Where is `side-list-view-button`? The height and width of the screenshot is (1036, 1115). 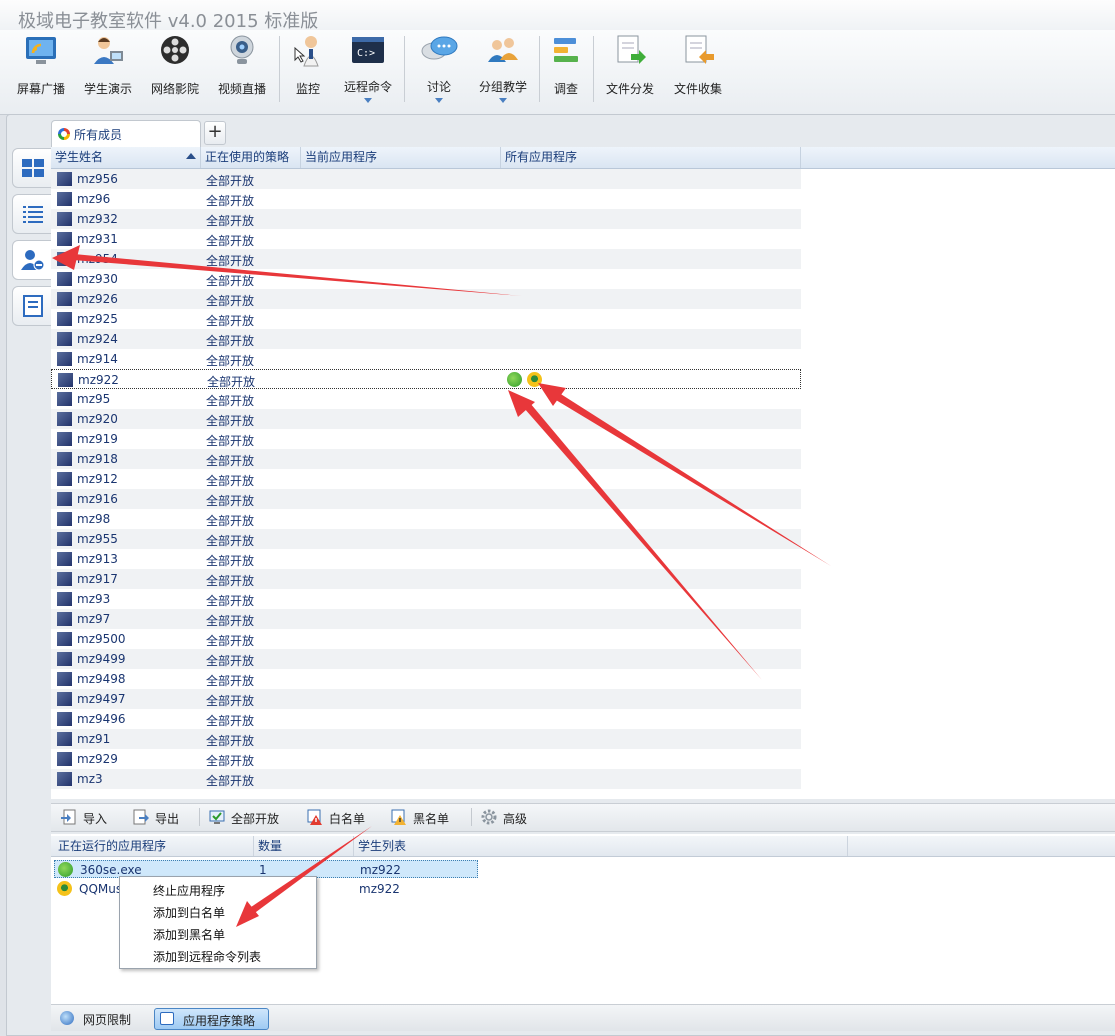
side-list-view-button is located at coordinates (33, 214).